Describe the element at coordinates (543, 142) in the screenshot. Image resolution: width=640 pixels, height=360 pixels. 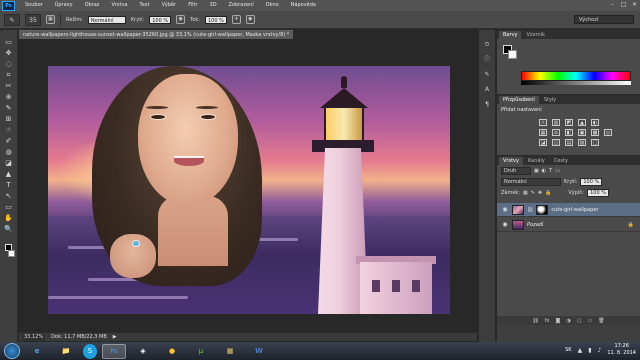
I see `invert-icon: ◪` at that location.